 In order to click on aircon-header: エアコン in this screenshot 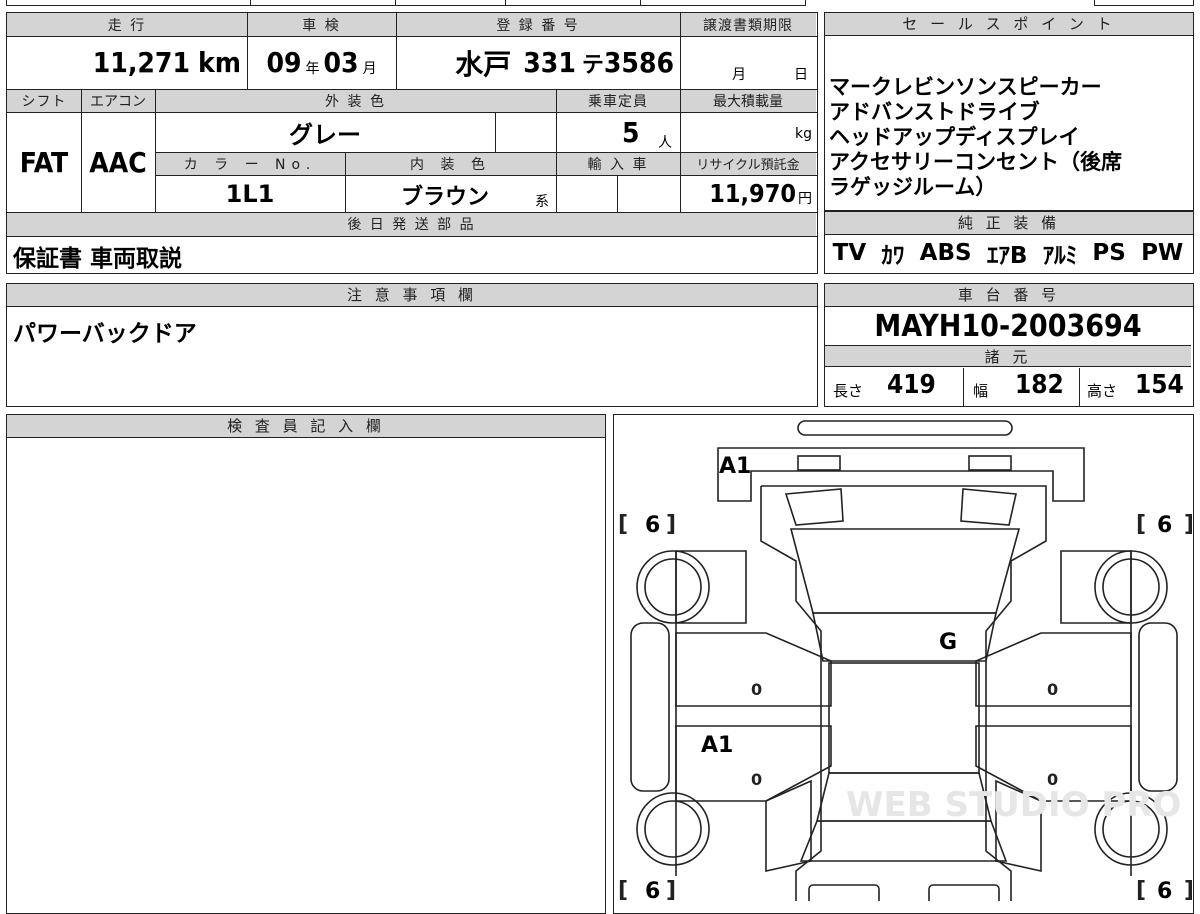, I will do `click(118, 101)`.